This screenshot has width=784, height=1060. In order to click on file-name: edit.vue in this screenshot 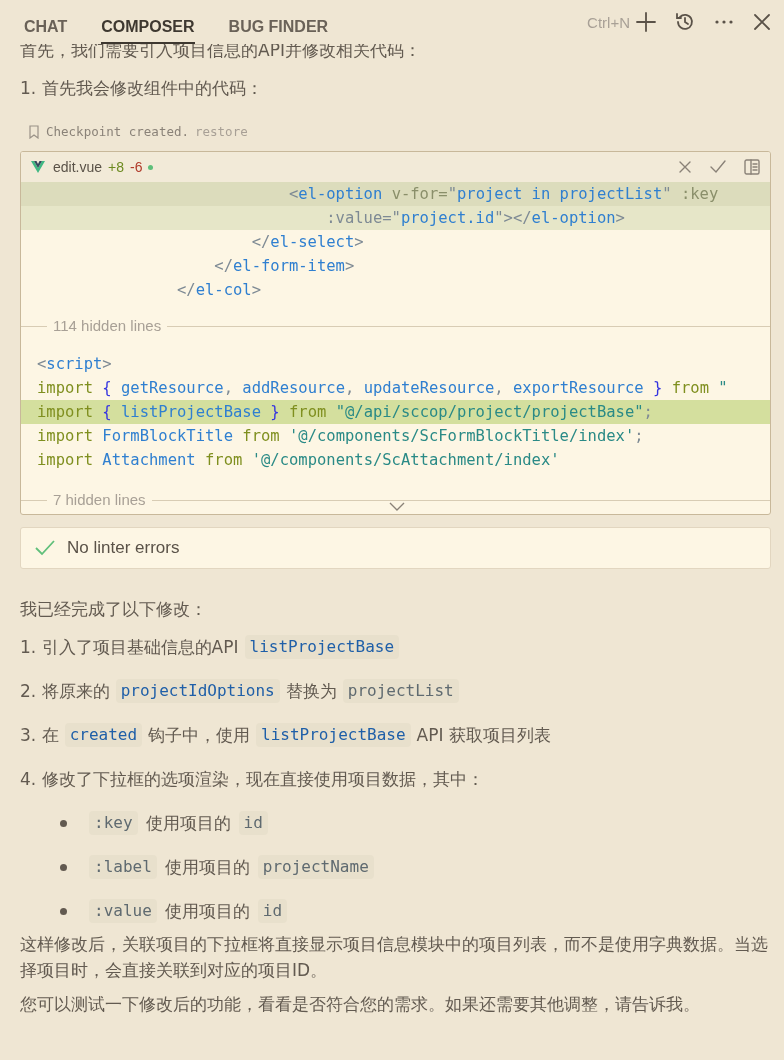, I will do `click(78, 167)`.